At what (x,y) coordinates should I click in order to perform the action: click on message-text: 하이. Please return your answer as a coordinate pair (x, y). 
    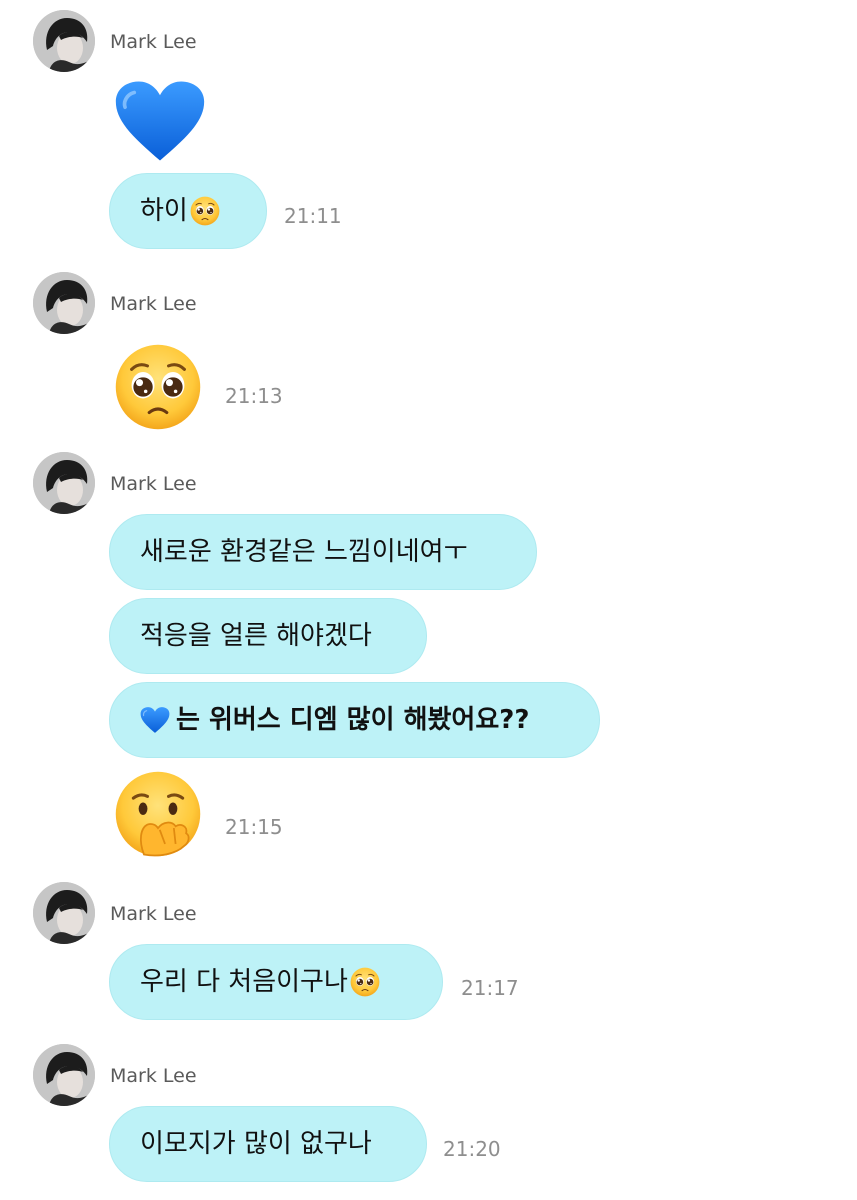
    Looking at the image, I should click on (164, 211).